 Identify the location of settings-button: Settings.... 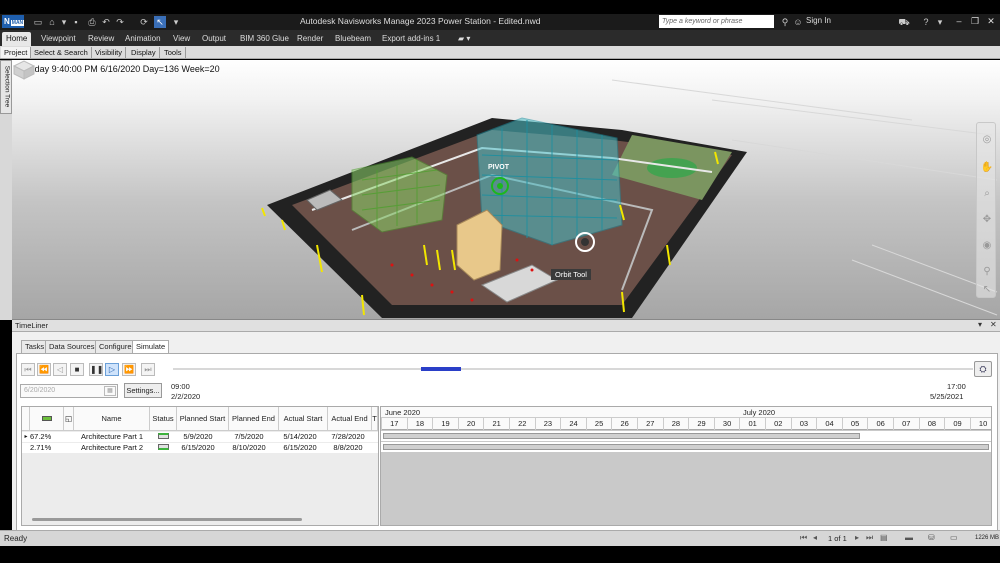
(143, 390).